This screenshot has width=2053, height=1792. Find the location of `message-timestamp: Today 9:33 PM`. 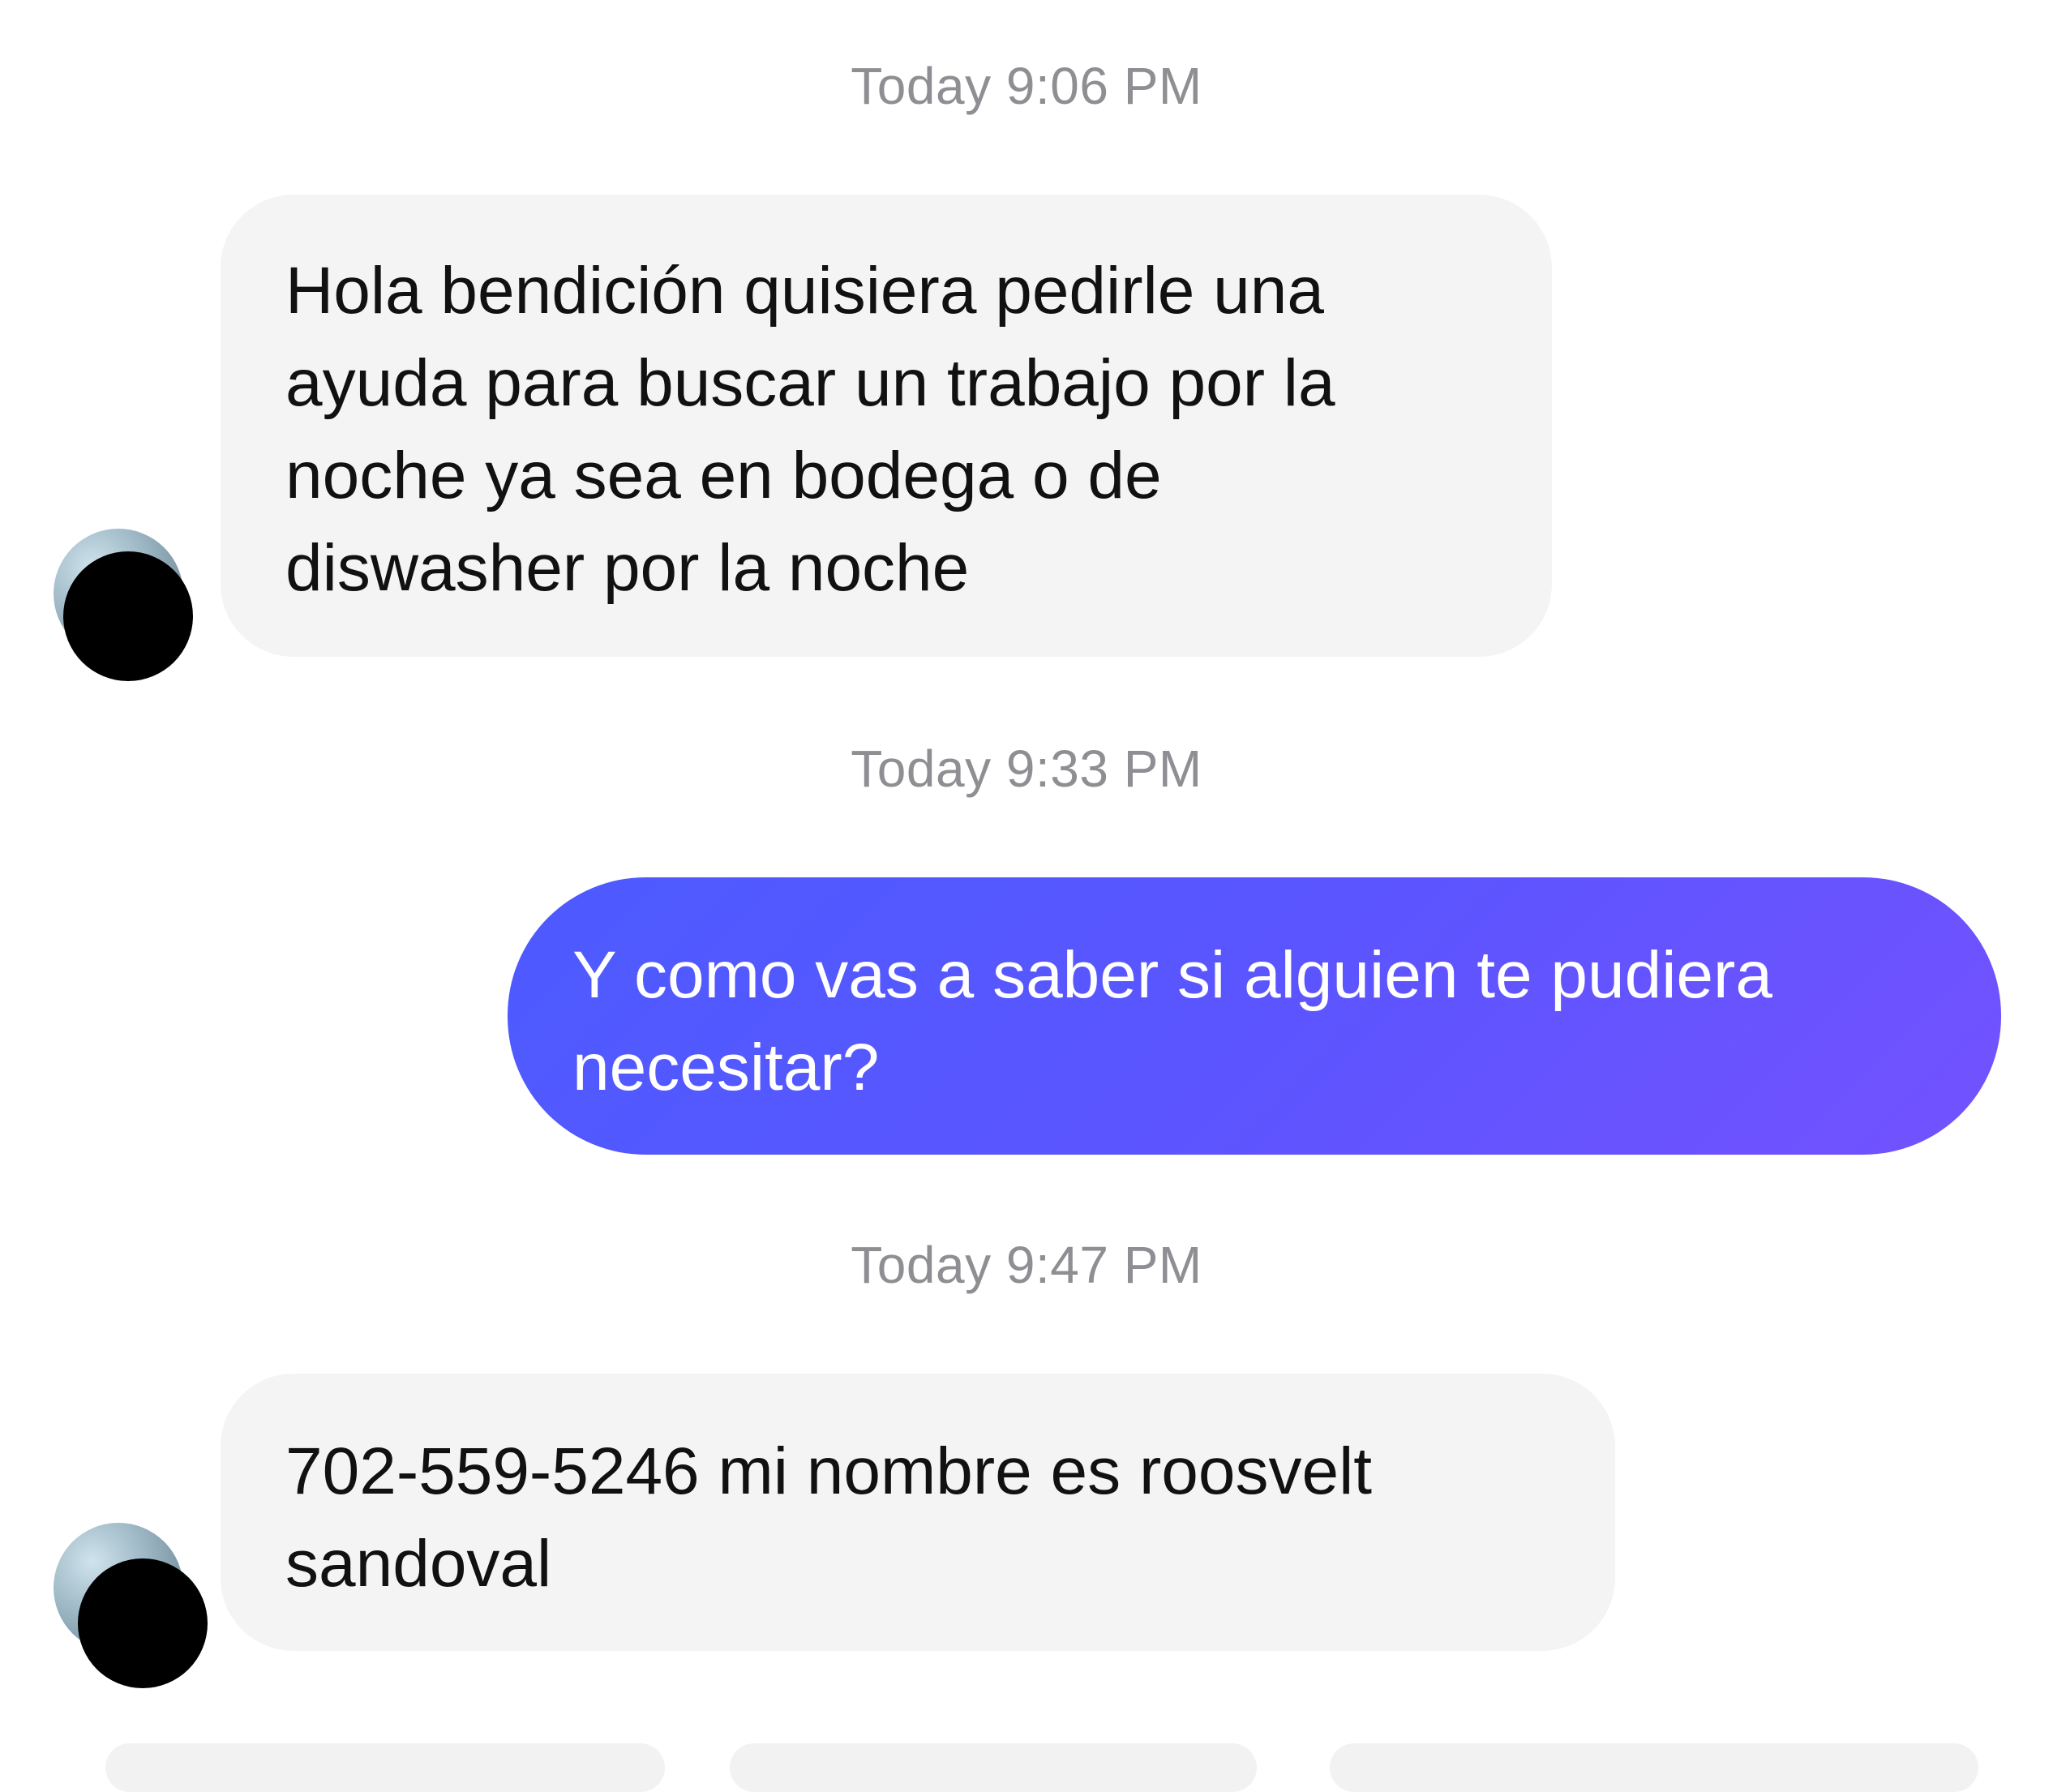

message-timestamp: Today 9:33 PM is located at coordinates (1026, 769).